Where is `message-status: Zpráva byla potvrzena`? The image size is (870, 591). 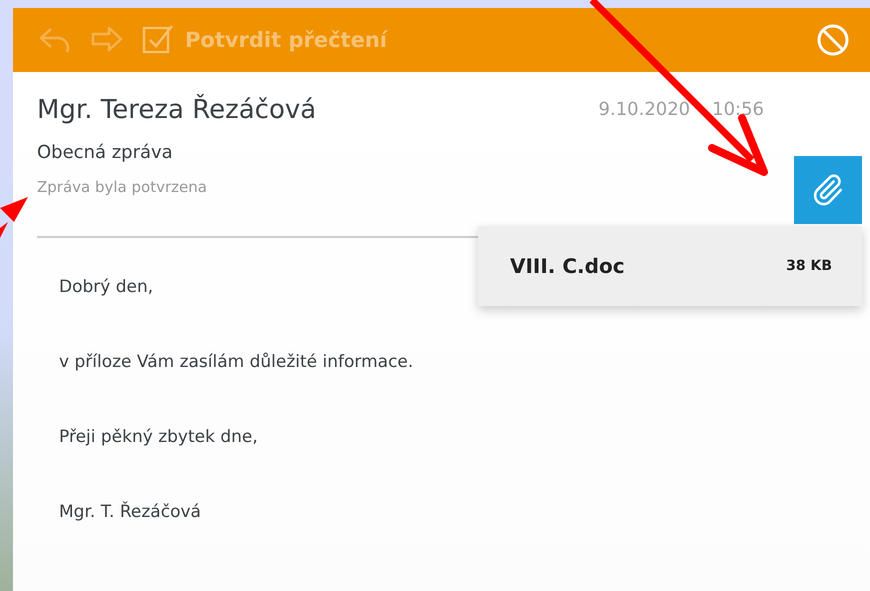
message-status: Zpráva byla potvrzena is located at coordinates (122, 187).